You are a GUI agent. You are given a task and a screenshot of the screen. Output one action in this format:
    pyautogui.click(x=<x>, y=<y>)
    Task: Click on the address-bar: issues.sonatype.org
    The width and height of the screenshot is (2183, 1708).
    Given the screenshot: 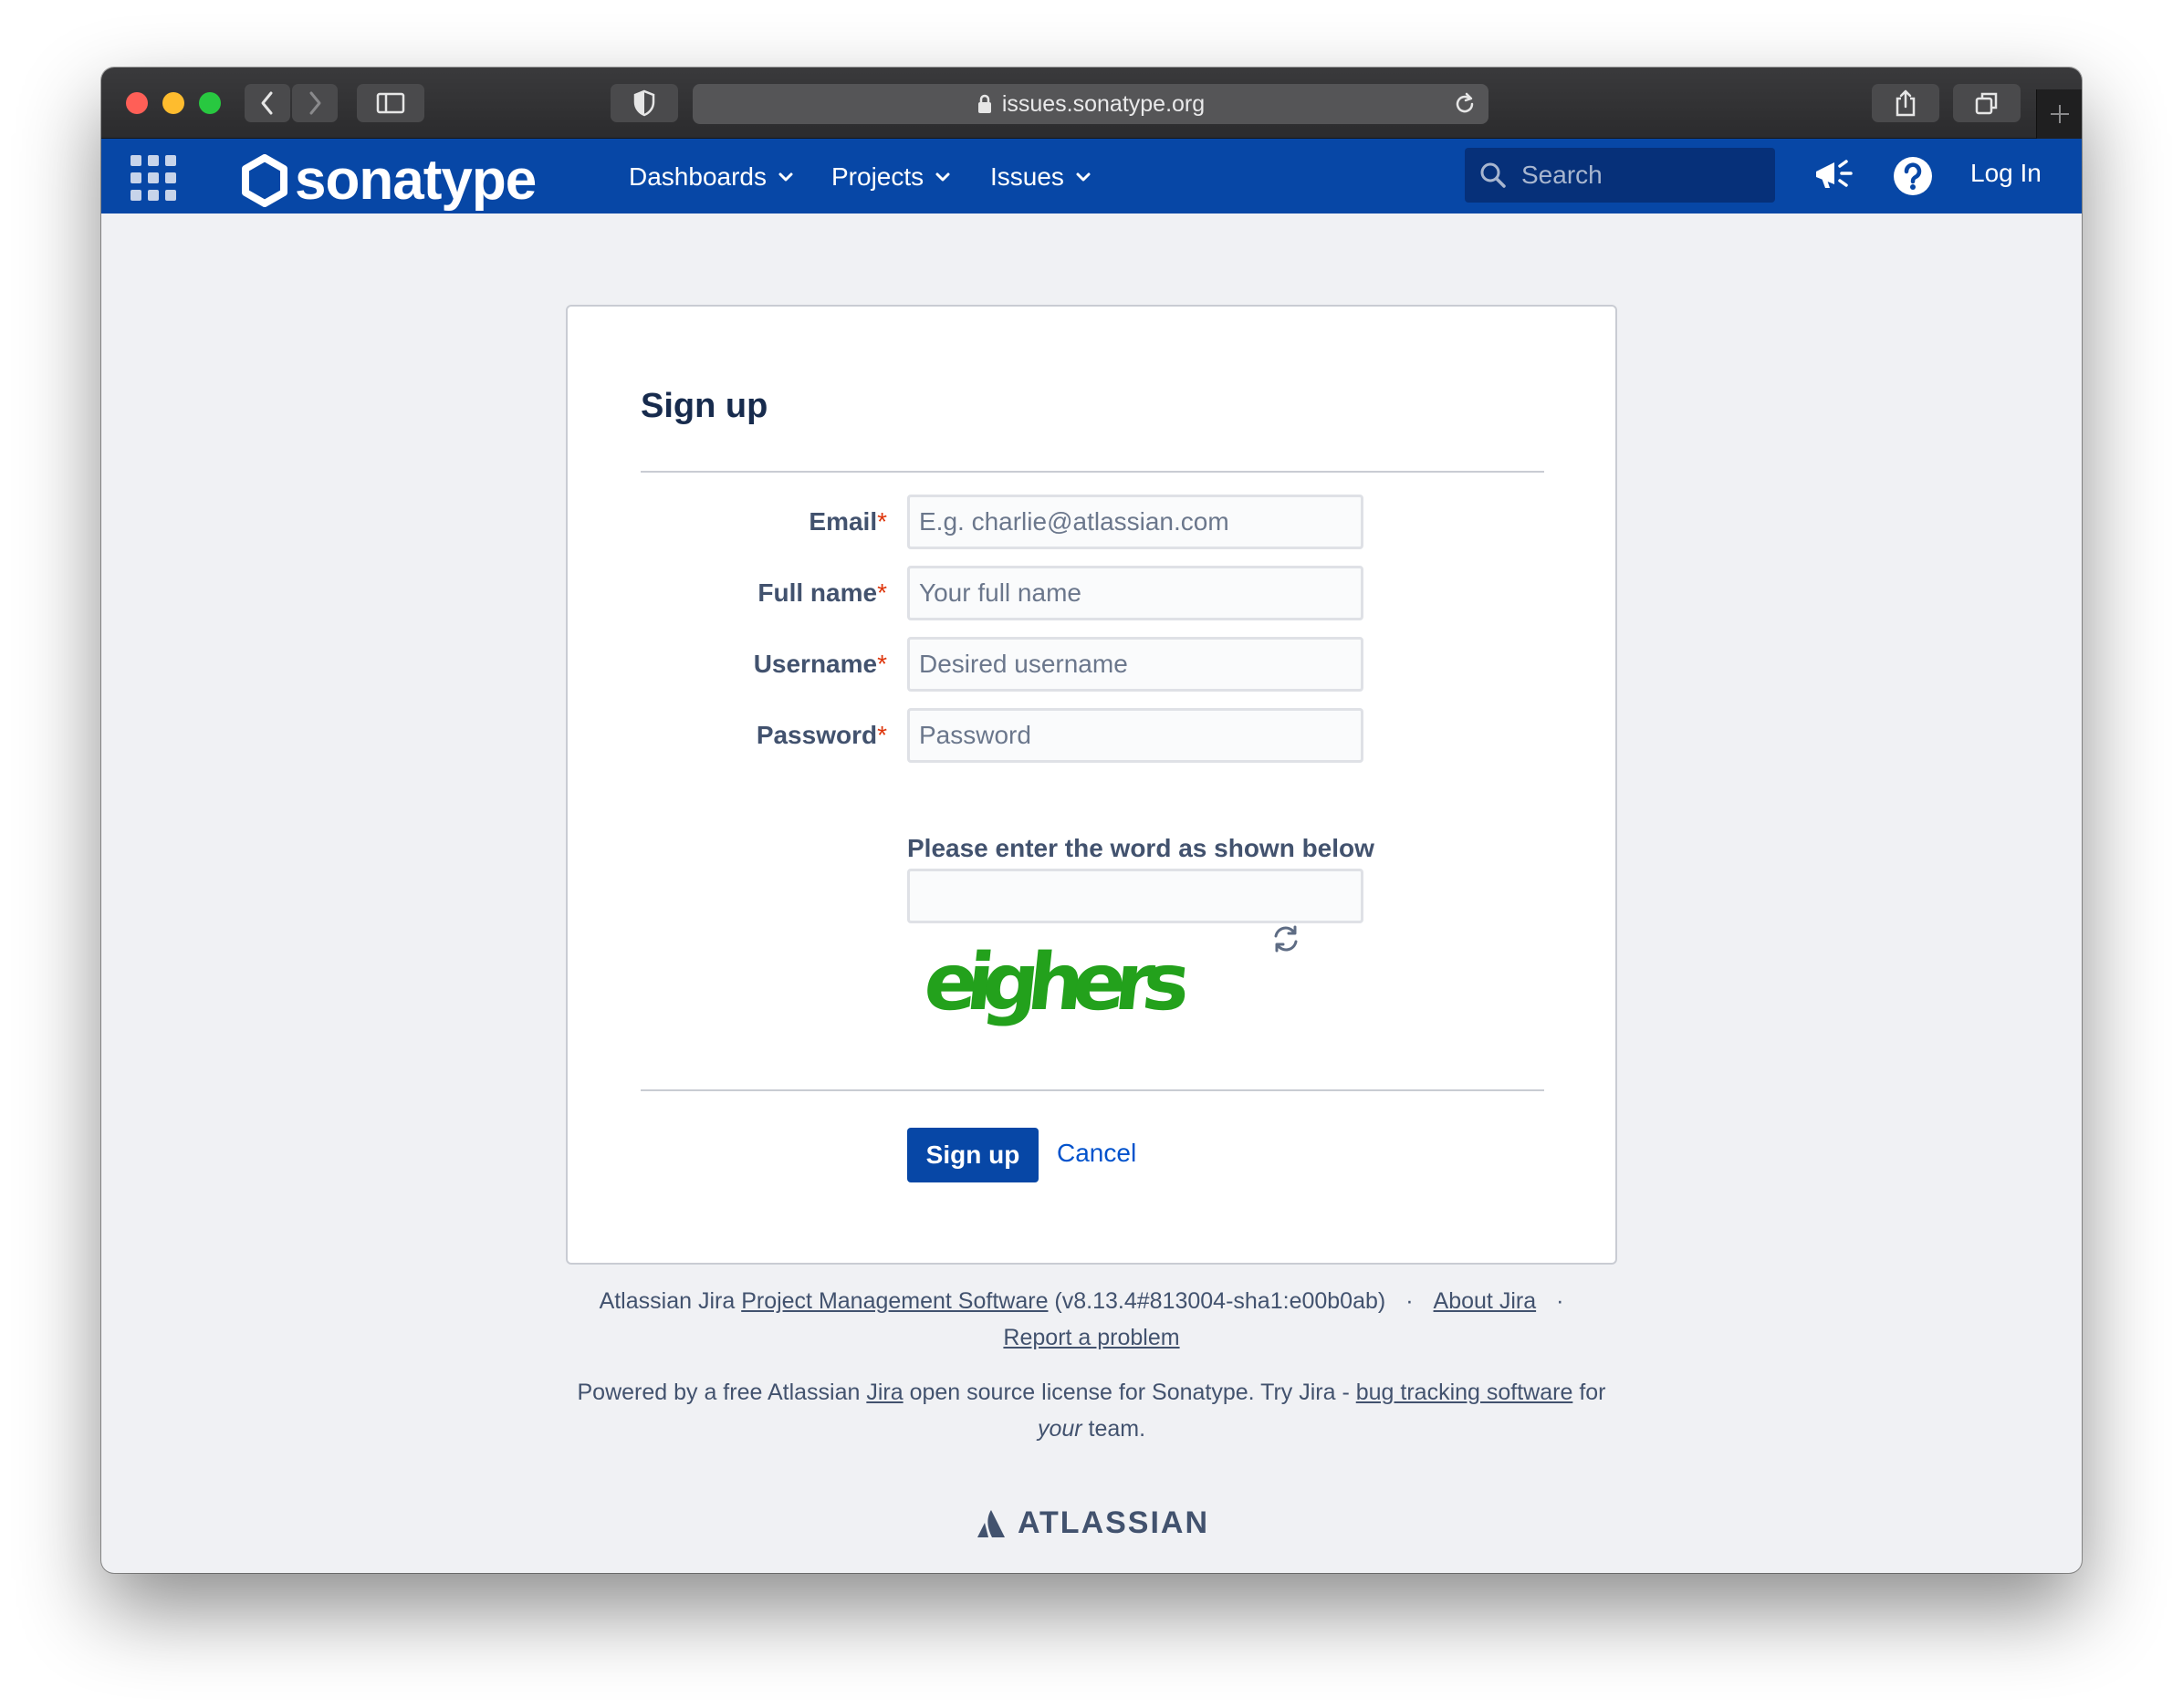 What is the action you would take?
    pyautogui.click(x=1091, y=104)
    